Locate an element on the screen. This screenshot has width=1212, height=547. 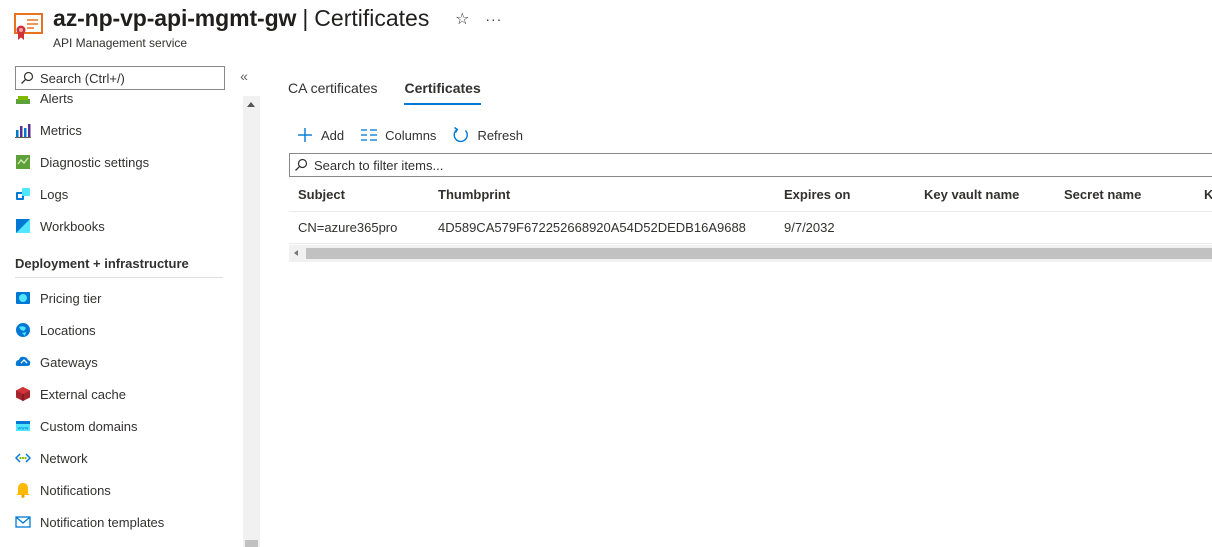
sidebar-scrollbar is located at coordinates (251, 321).